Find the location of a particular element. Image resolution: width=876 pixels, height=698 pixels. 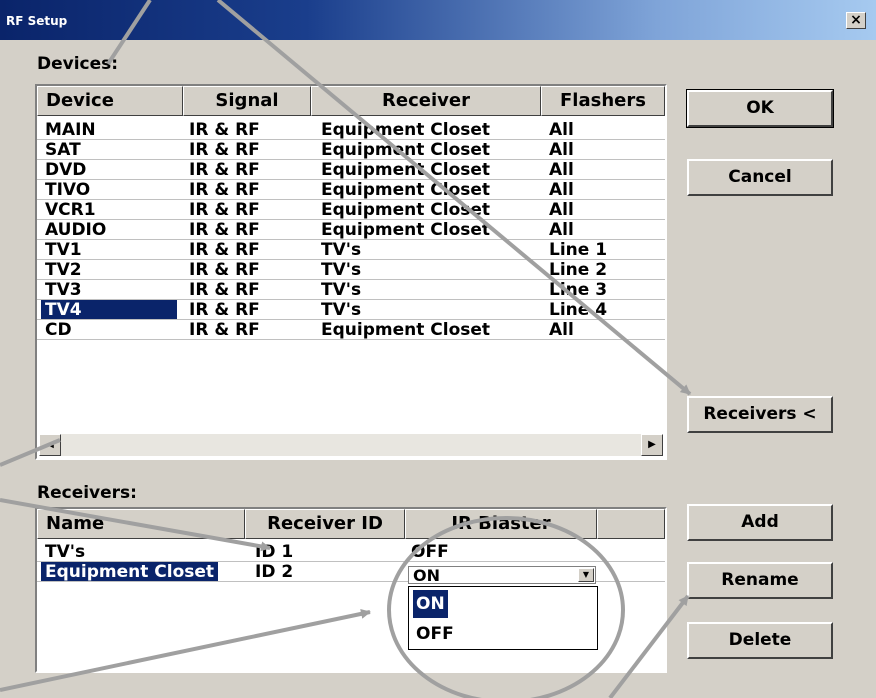

device-row: MAIN IR & RF Equipment Closet All is located at coordinates (351, 130).